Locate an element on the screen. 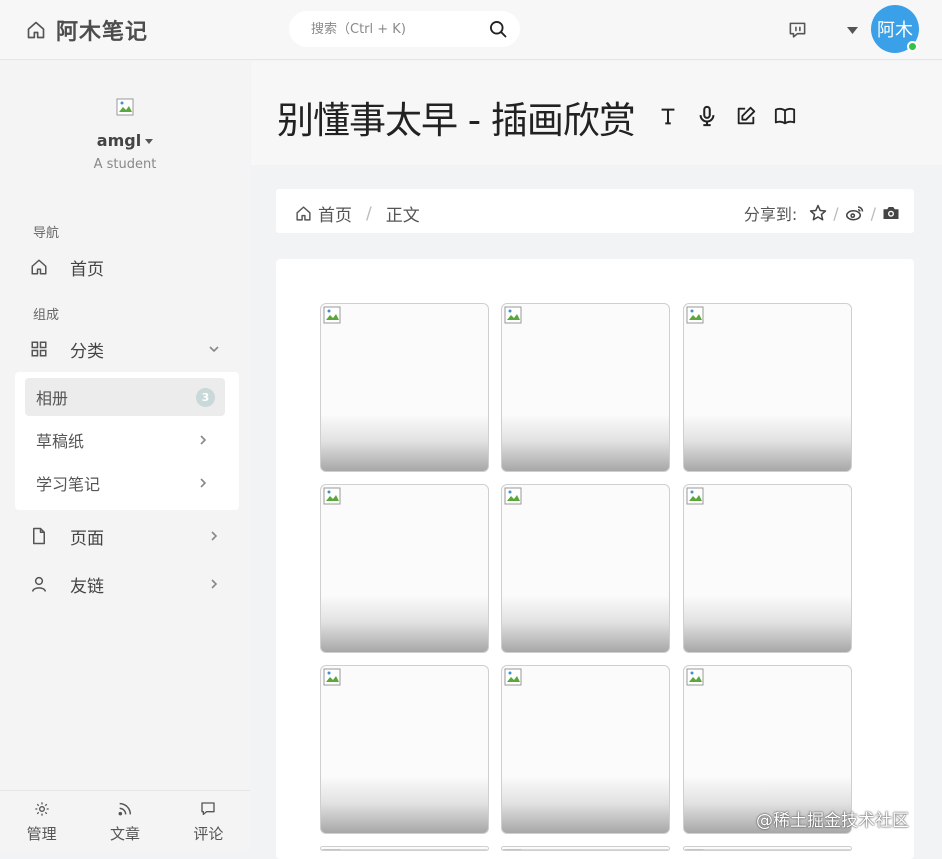 This screenshot has width=942, height=859. book-icon is located at coordinates (785, 116).